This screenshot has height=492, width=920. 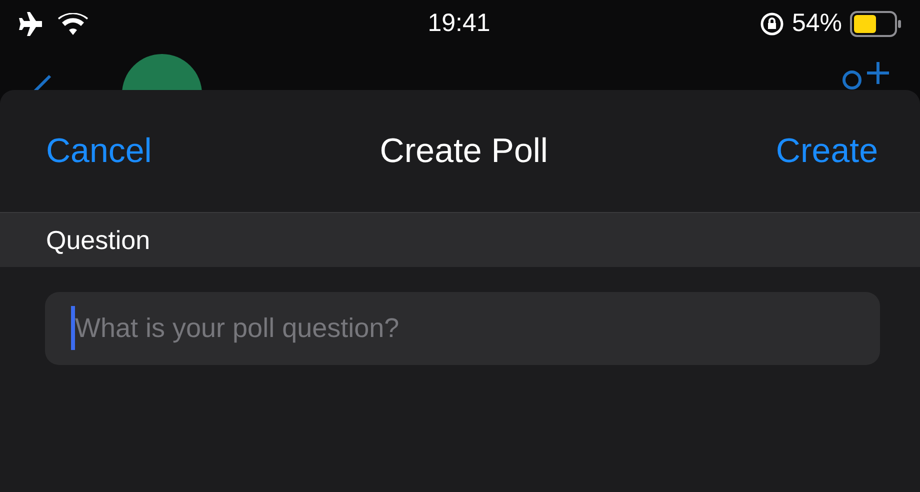 I want to click on wifi-icon, so click(x=73, y=24).